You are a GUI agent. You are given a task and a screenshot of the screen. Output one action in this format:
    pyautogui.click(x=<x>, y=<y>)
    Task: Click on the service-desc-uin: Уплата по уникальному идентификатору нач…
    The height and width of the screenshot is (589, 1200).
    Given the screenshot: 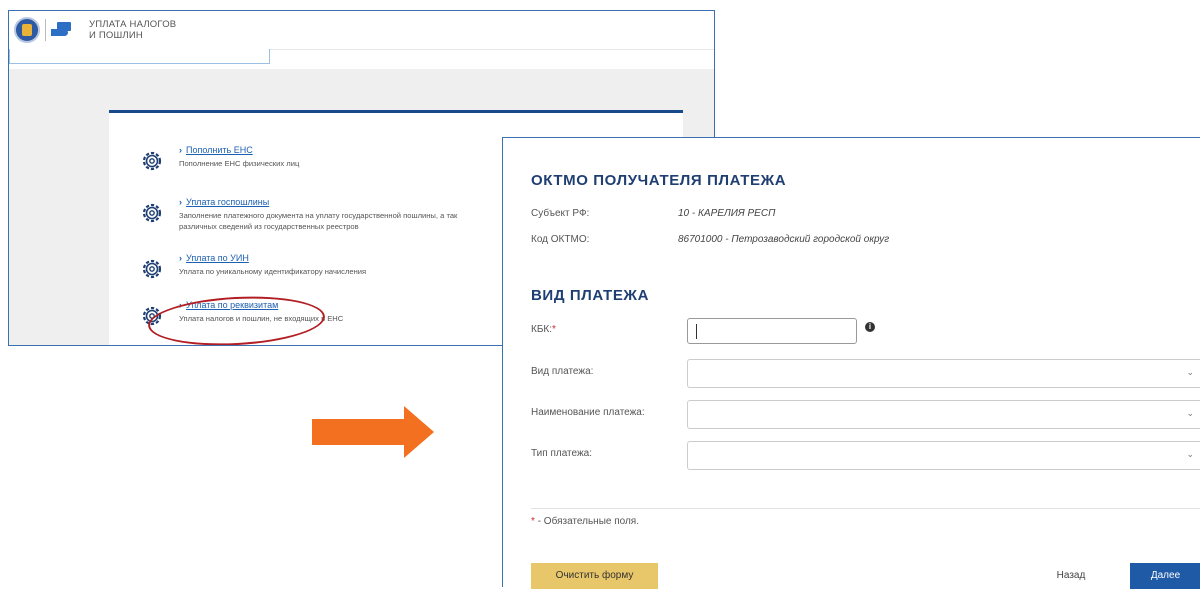 What is the action you would take?
    pyautogui.click(x=273, y=271)
    